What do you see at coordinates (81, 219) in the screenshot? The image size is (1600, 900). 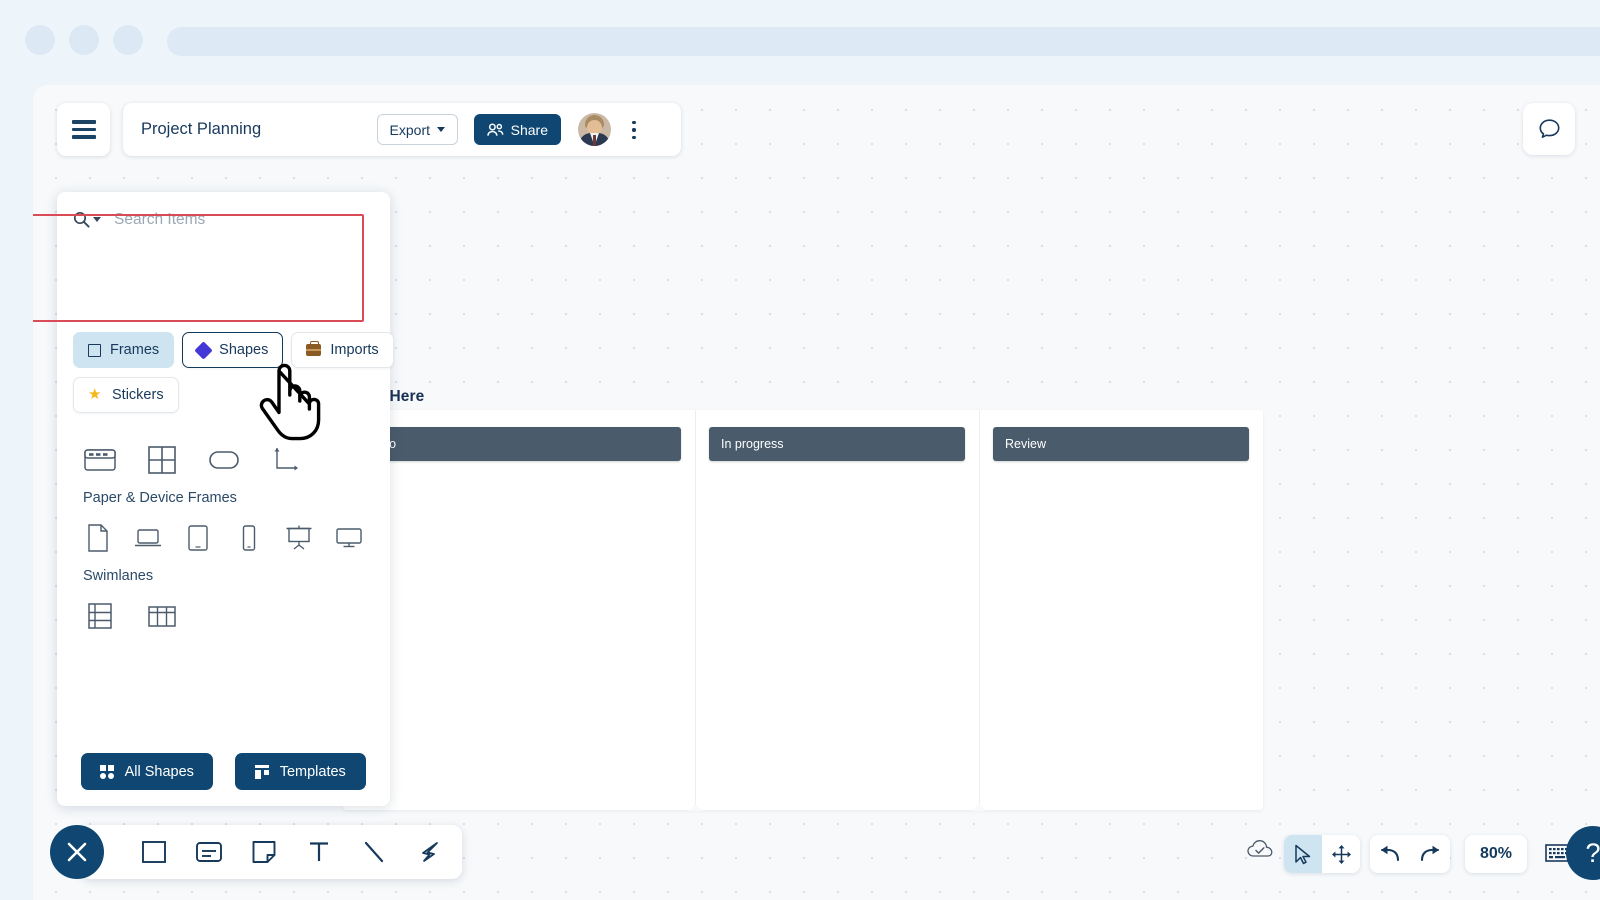 I see `search-icon` at bounding box center [81, 219].